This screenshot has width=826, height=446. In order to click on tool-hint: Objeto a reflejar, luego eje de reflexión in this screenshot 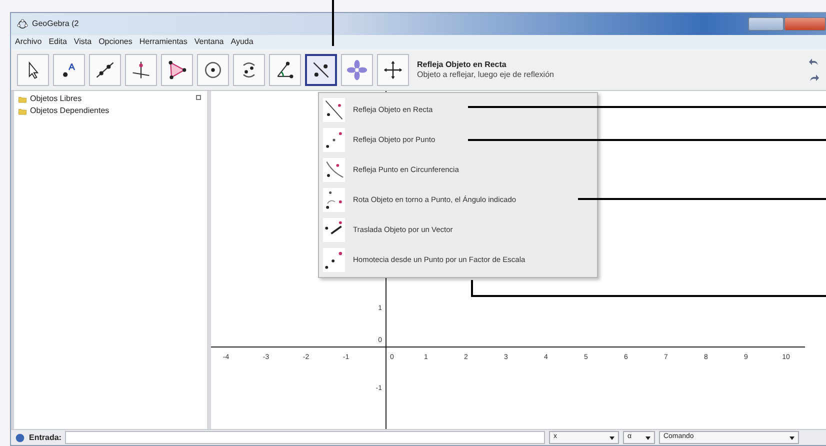, I will do `click(485, 74)`.